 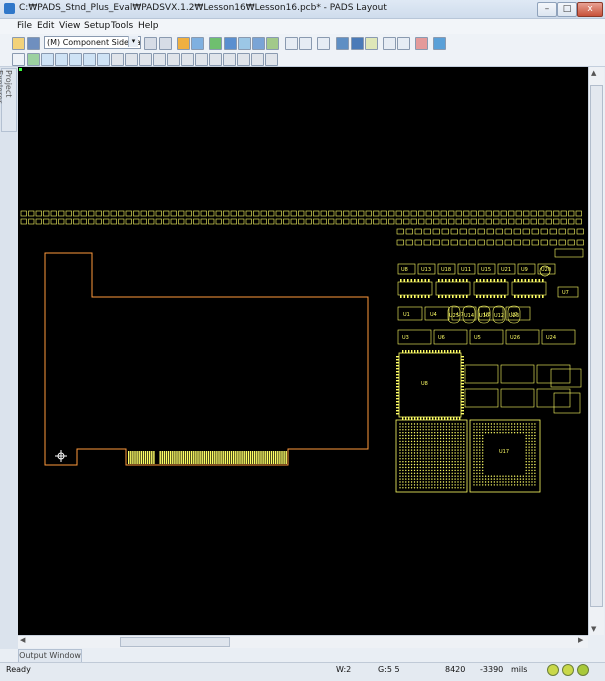 What do you see at coordinates (131, 59) in the screenshot?
I see `rotate-icon` at bounding box center [131, 59].